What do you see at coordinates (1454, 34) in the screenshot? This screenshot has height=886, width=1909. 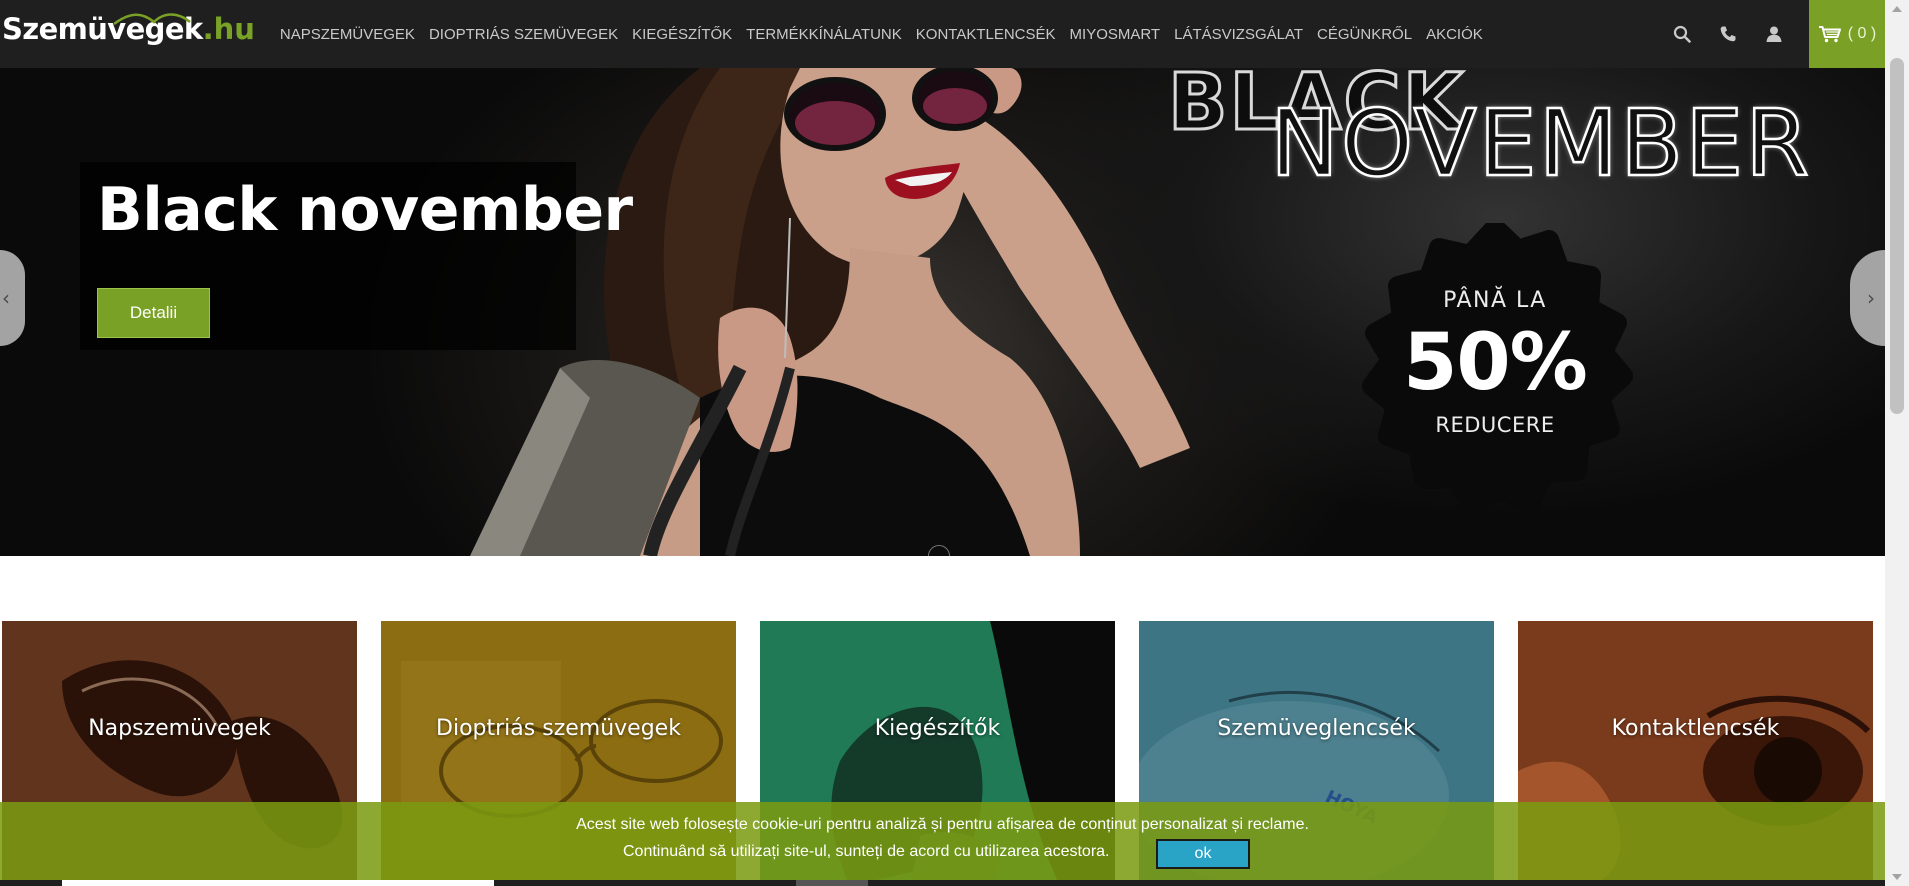 I see `nav-item-akciok: AKCIÓK` at bounding box center [1454, 34].